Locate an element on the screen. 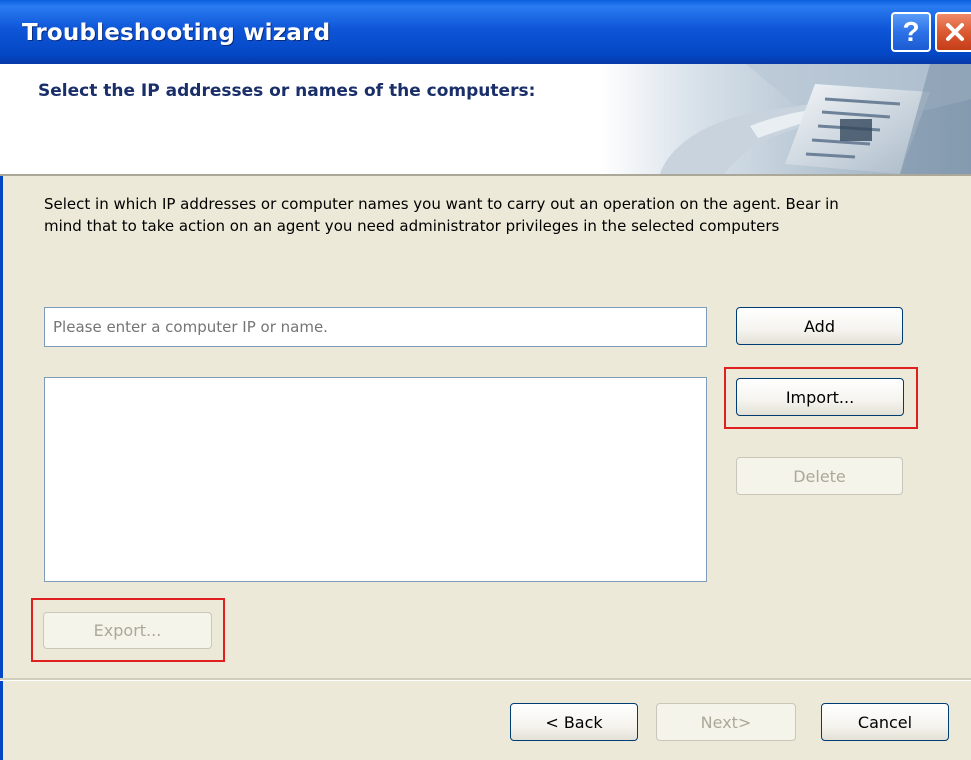 Image resolution: width=971 pixels, height=760 pixels. computer-ip-input is located at coordinates (375, 327).